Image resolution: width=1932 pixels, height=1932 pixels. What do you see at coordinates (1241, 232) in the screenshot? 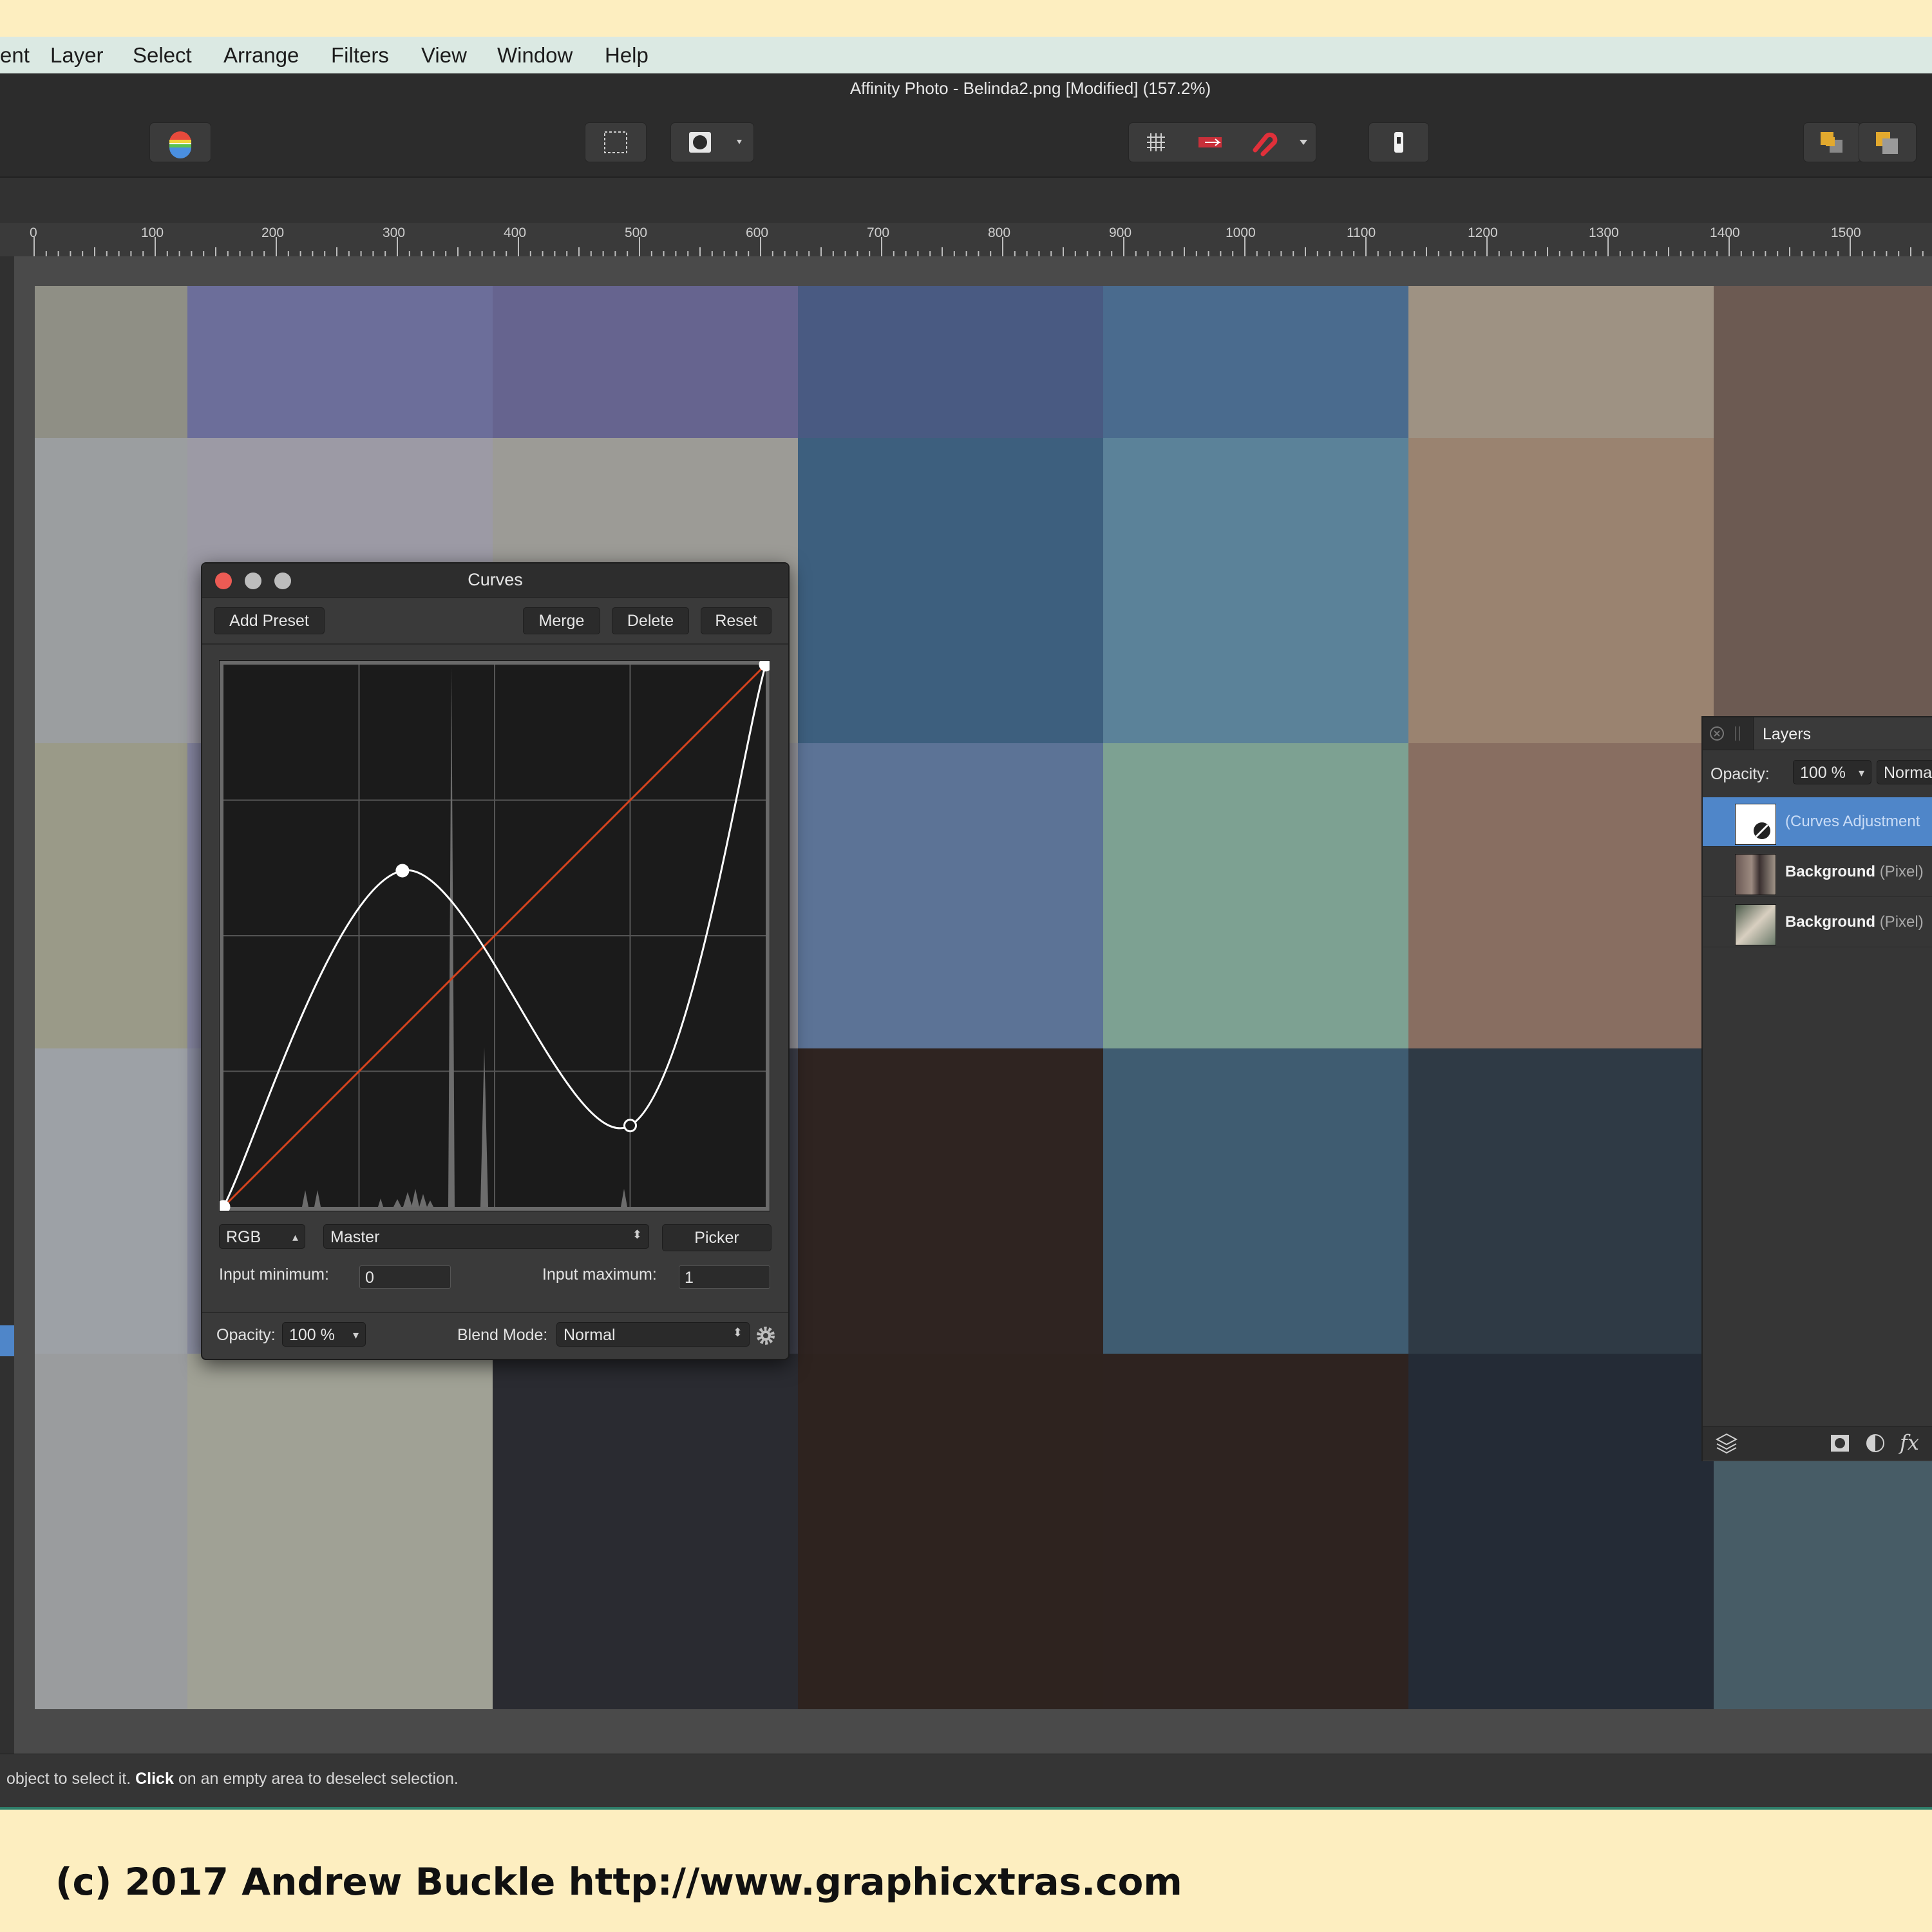
I see `ruler-label: 1000` at bounding box center [1241, 232].